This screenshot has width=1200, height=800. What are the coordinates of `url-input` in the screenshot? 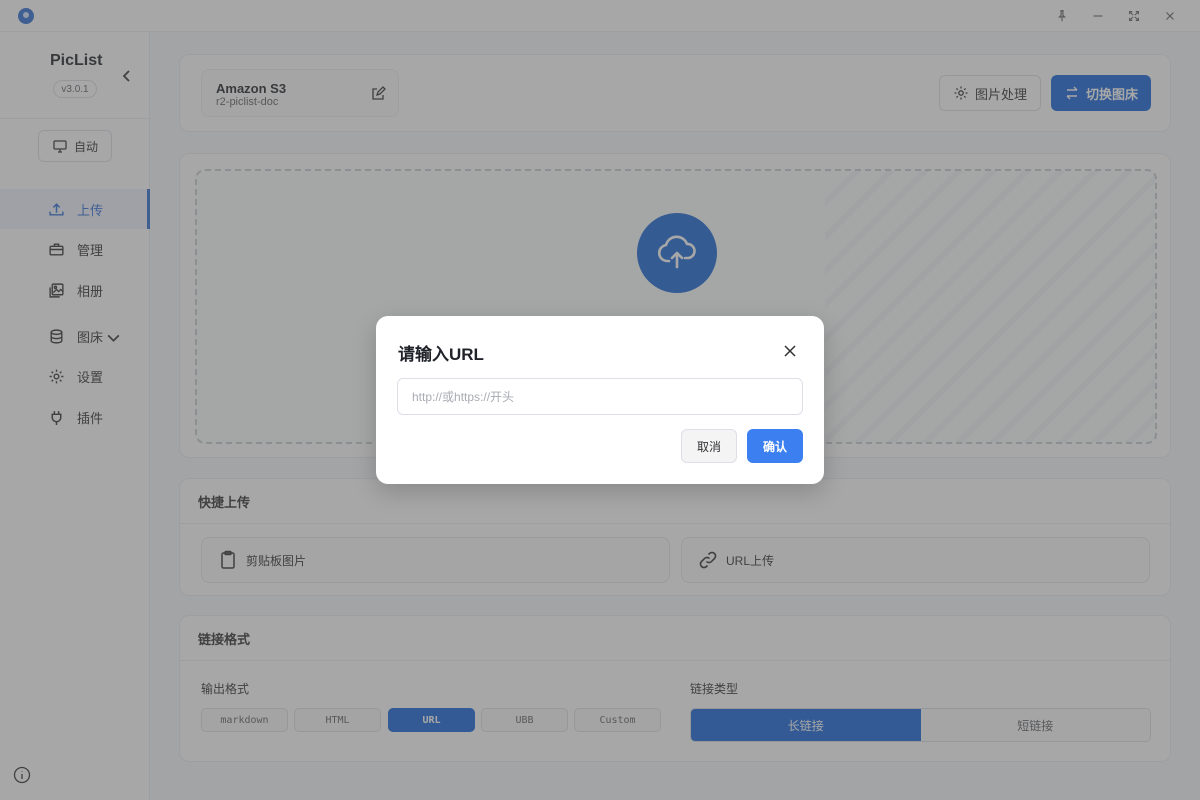 It's located at (600, 396).